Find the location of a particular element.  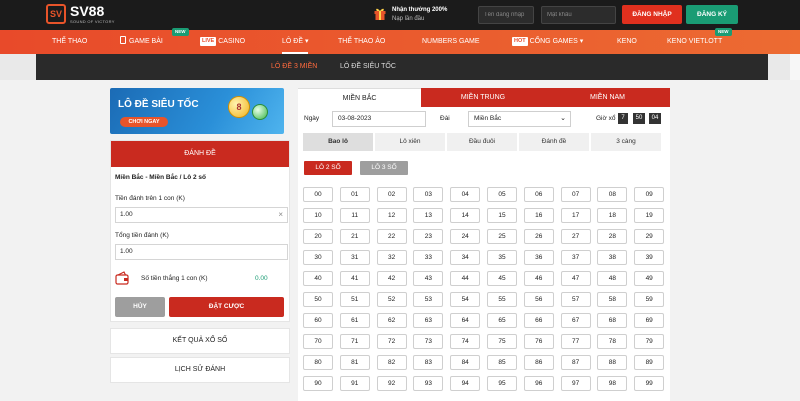

number-cell: 17 is located at coordinates (575, 215).